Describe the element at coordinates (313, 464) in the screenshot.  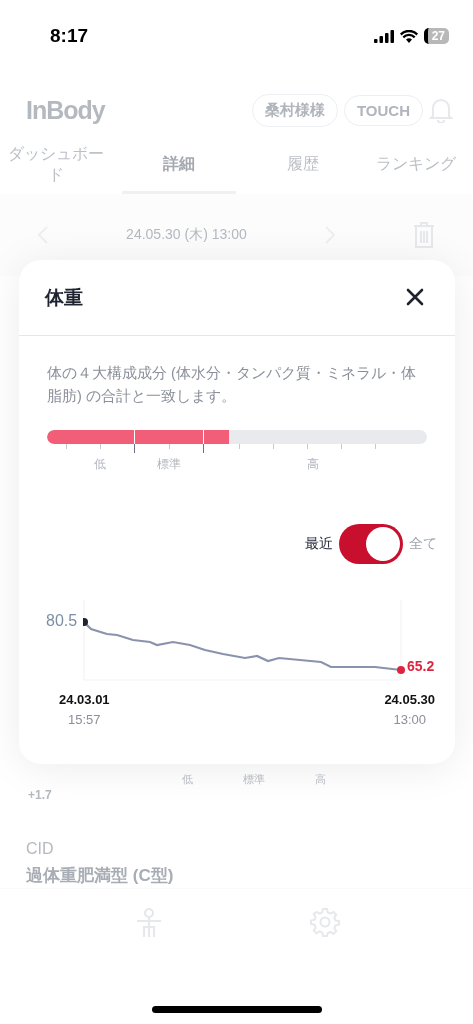
I see `gauge-label: 高` at that location.